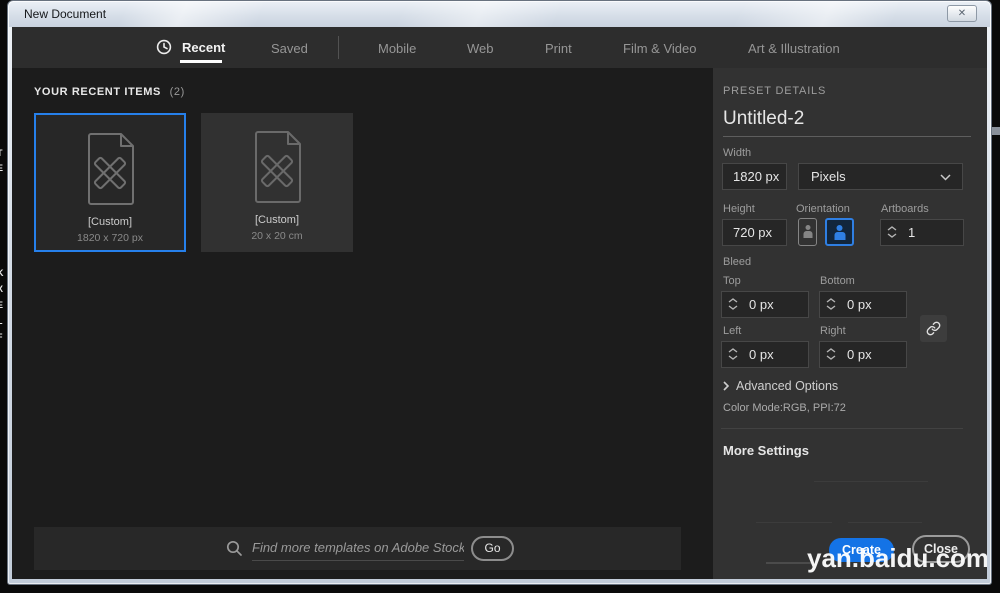 The height and width of the screenshot is (593, 1000). I want to click on advanced-options-toggle: Advanced Options, so click(780, 386).